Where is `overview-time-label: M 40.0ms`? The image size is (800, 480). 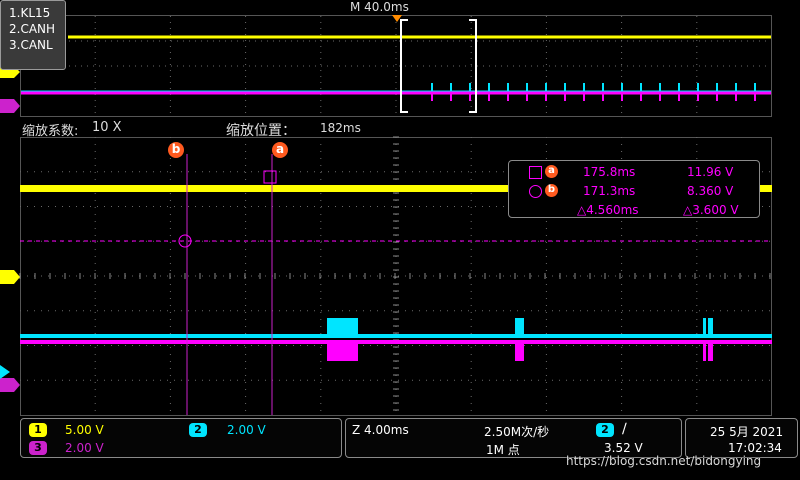
overview-time-label: M 40.0ms is located at coordinates (379, 7).